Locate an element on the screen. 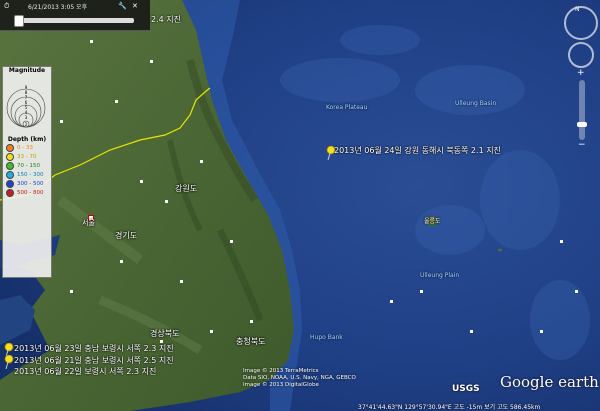 This screenshot has height=411, width=600. legend-depth-title: Depth (km) is located at coordinates (27, 139).